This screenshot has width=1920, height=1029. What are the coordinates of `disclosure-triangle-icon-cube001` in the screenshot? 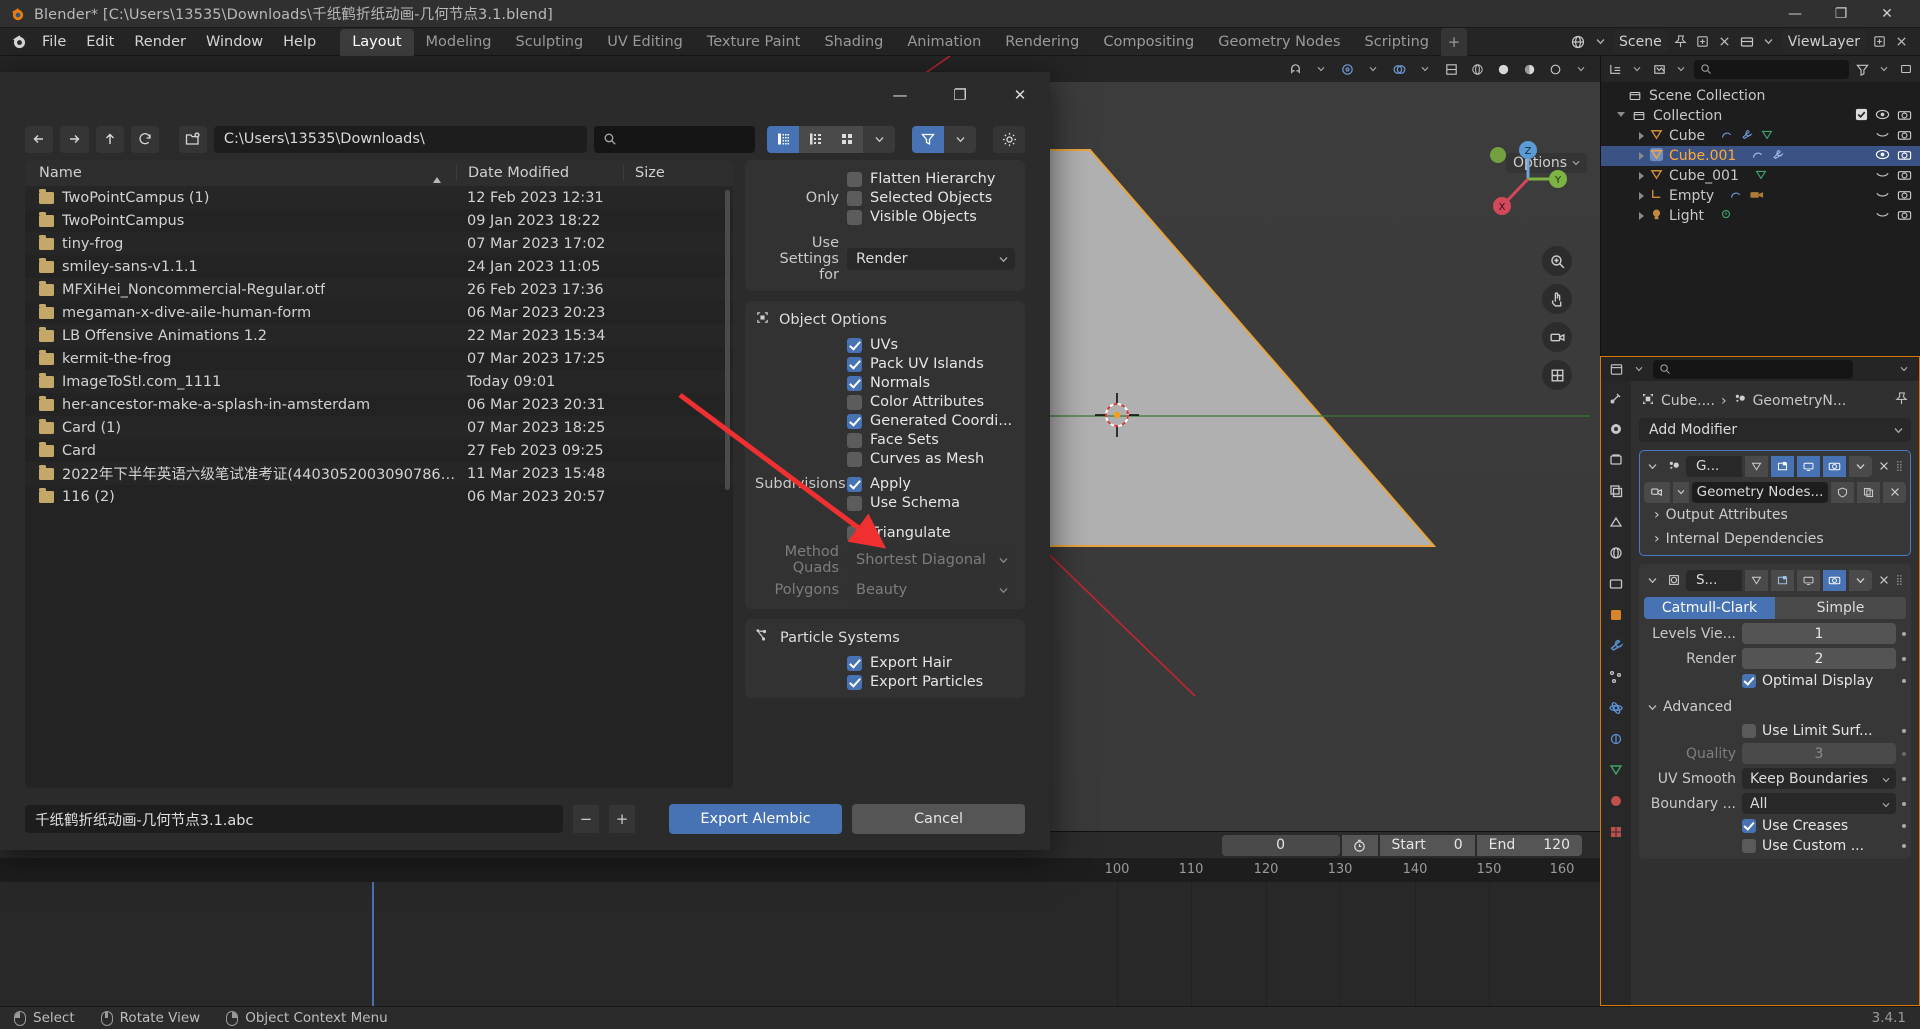 It's located at (1641, 156).